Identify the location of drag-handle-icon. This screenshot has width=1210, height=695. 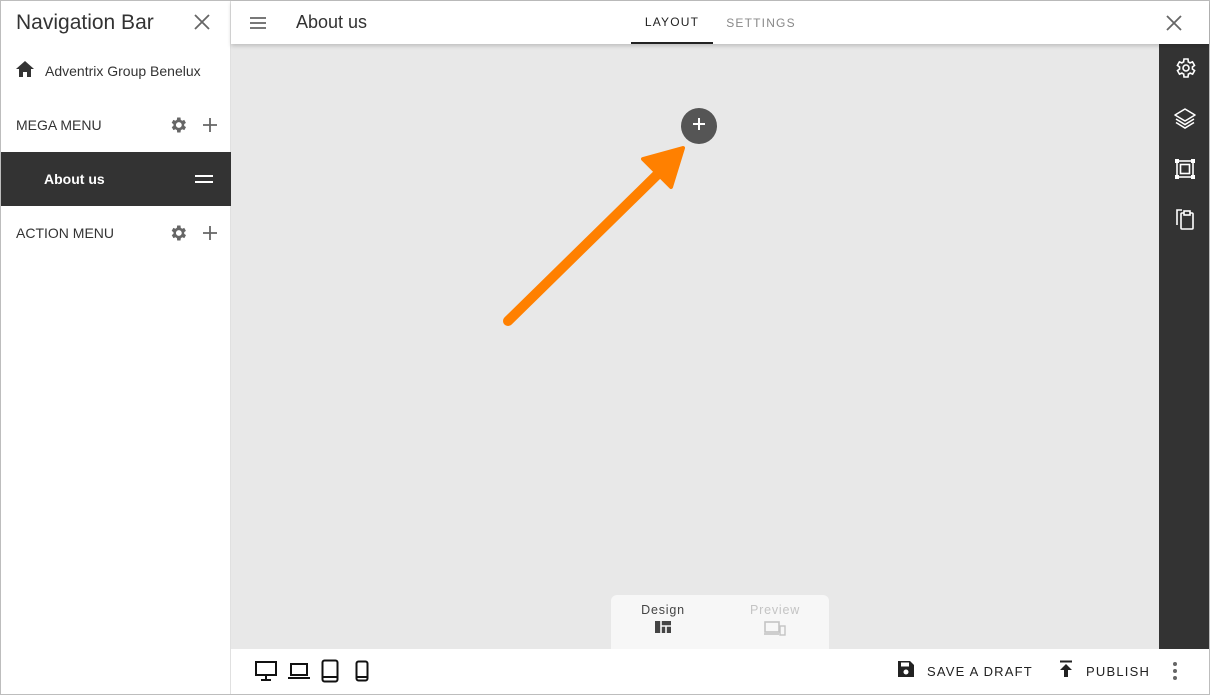
(204, 179).